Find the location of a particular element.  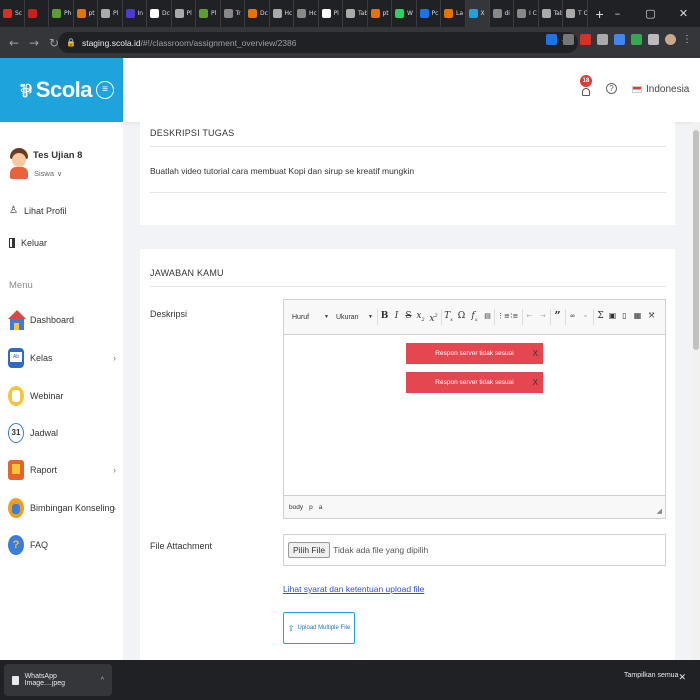

sidebar-item-dashboard: Dashboard is located at coordinates (64, 320).